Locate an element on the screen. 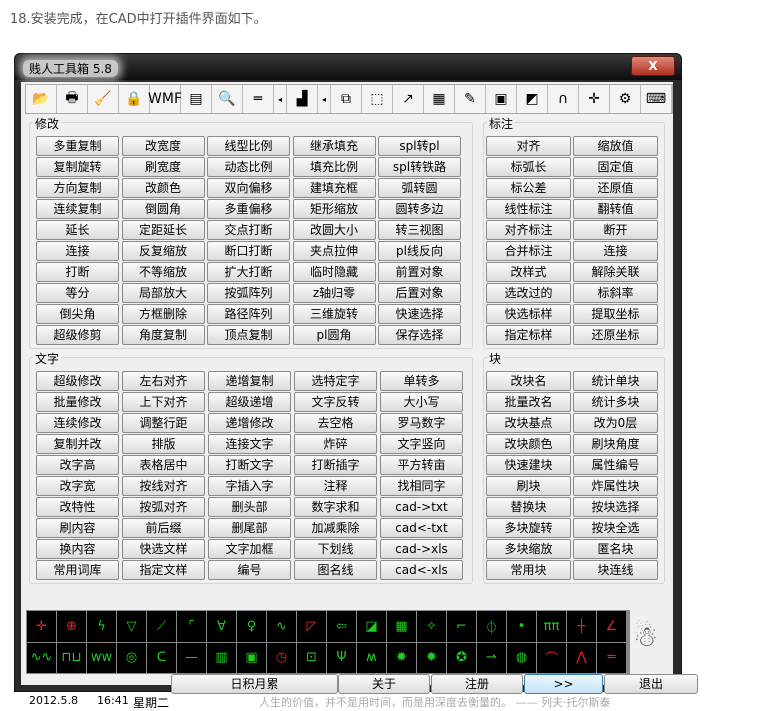  text-button: 连续修改 is located at coordinates (77, 423).